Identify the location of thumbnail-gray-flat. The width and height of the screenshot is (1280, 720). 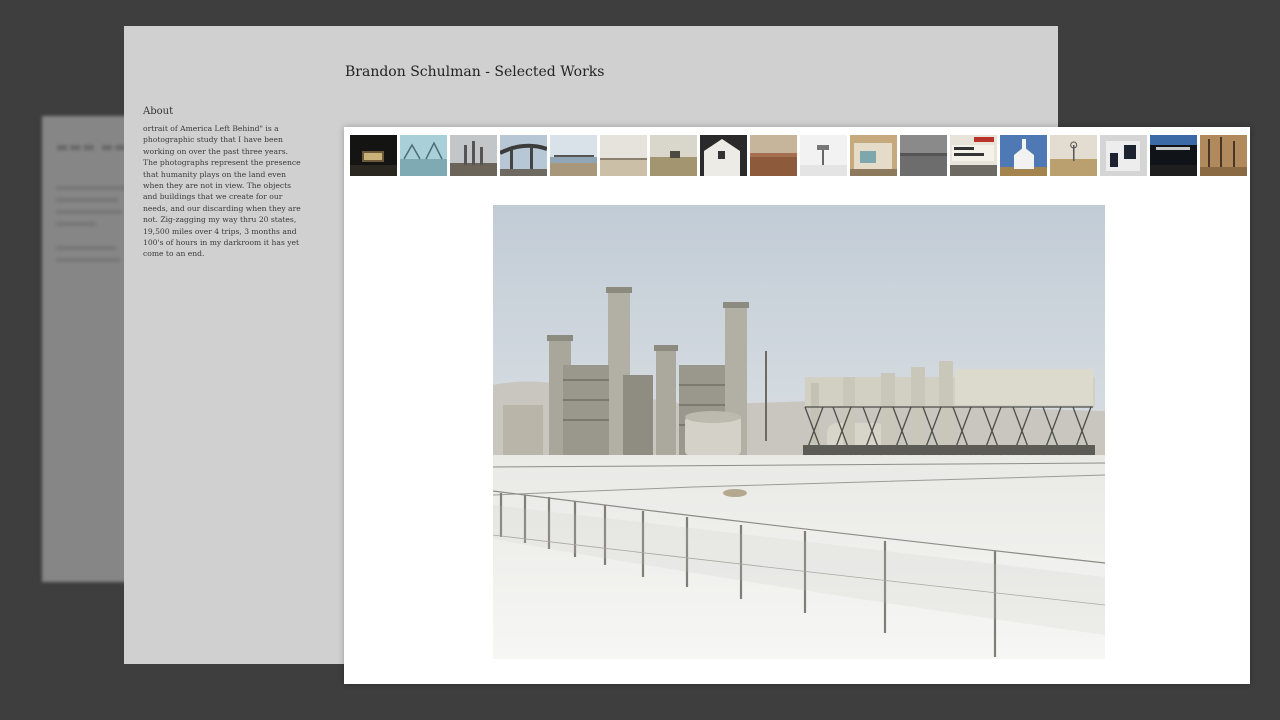
(923, 155).